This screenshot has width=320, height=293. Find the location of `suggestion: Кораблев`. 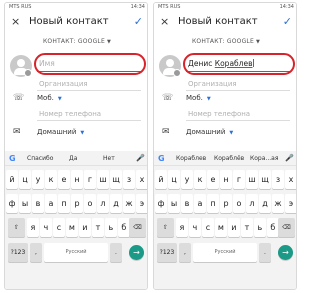

suggestion: Кораблев is located at coordinates (191, 158).